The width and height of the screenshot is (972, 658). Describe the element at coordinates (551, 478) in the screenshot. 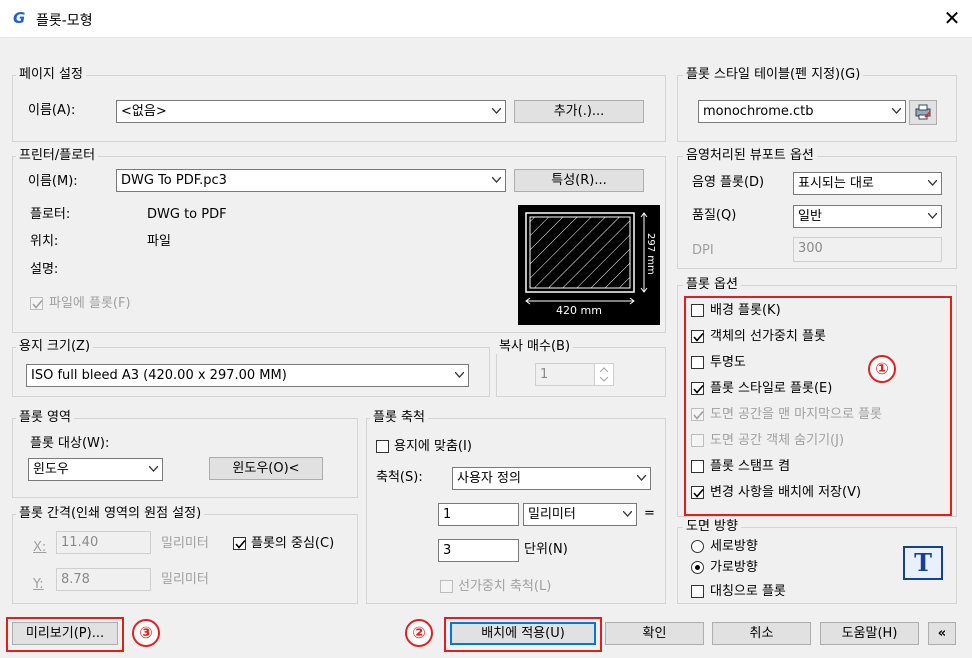

I see `scale-select: 사용자 정의` at that location.